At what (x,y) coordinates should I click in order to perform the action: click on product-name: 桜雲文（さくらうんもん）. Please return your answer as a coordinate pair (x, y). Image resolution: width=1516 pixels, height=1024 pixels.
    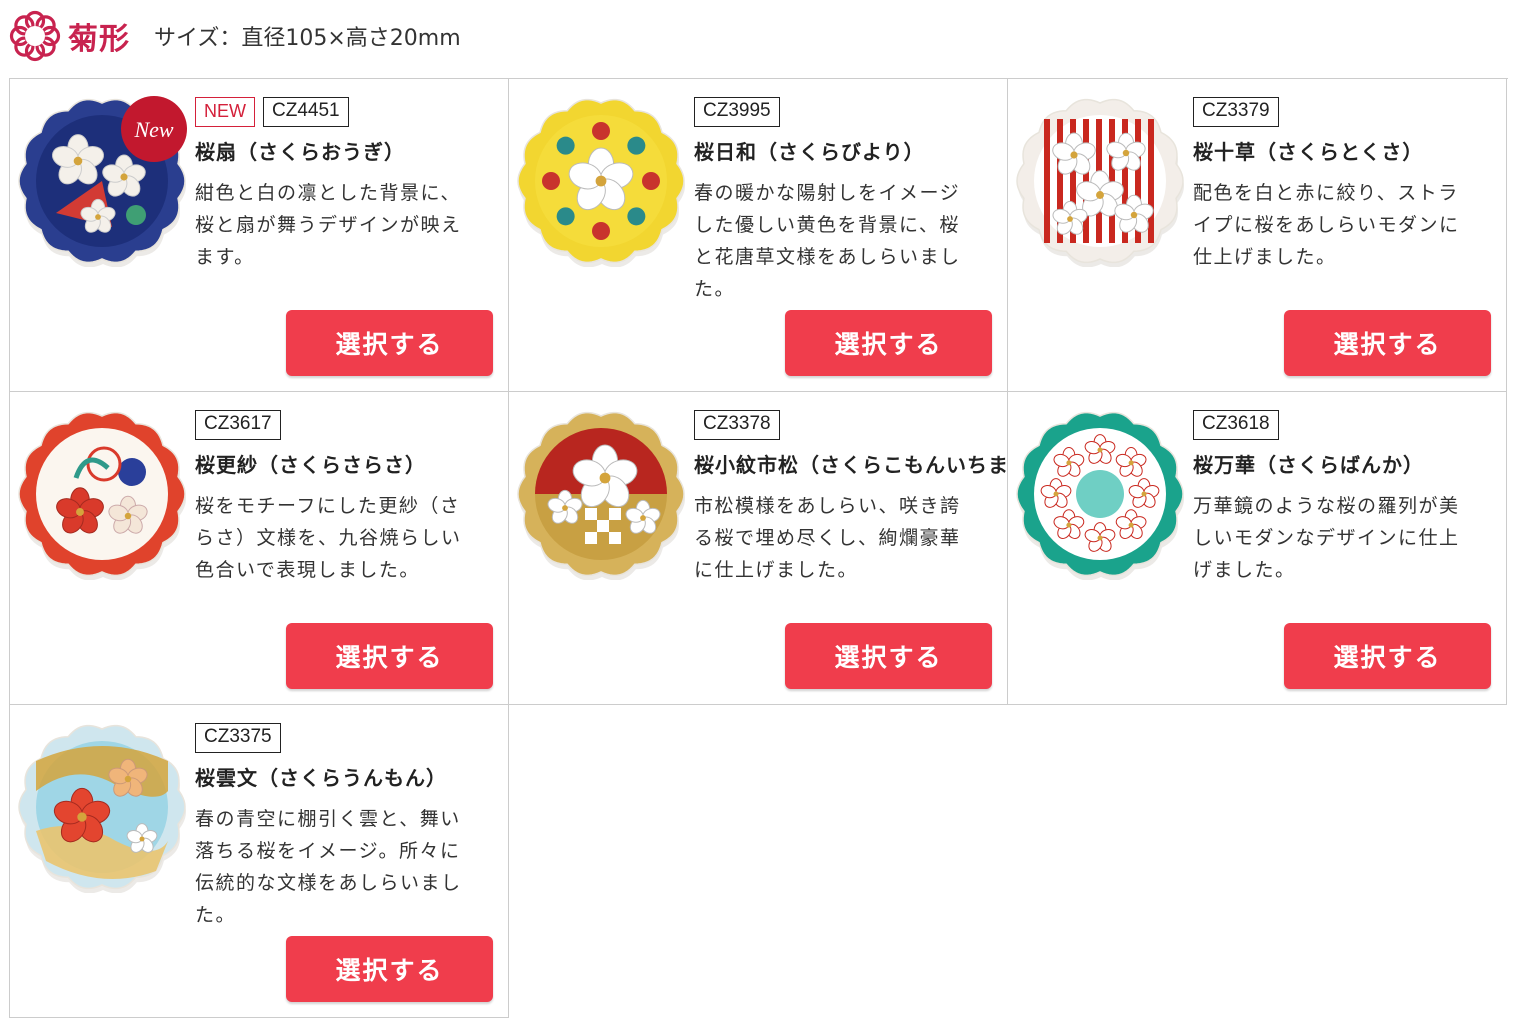
    Looking at the image, I should click on (321, 778).